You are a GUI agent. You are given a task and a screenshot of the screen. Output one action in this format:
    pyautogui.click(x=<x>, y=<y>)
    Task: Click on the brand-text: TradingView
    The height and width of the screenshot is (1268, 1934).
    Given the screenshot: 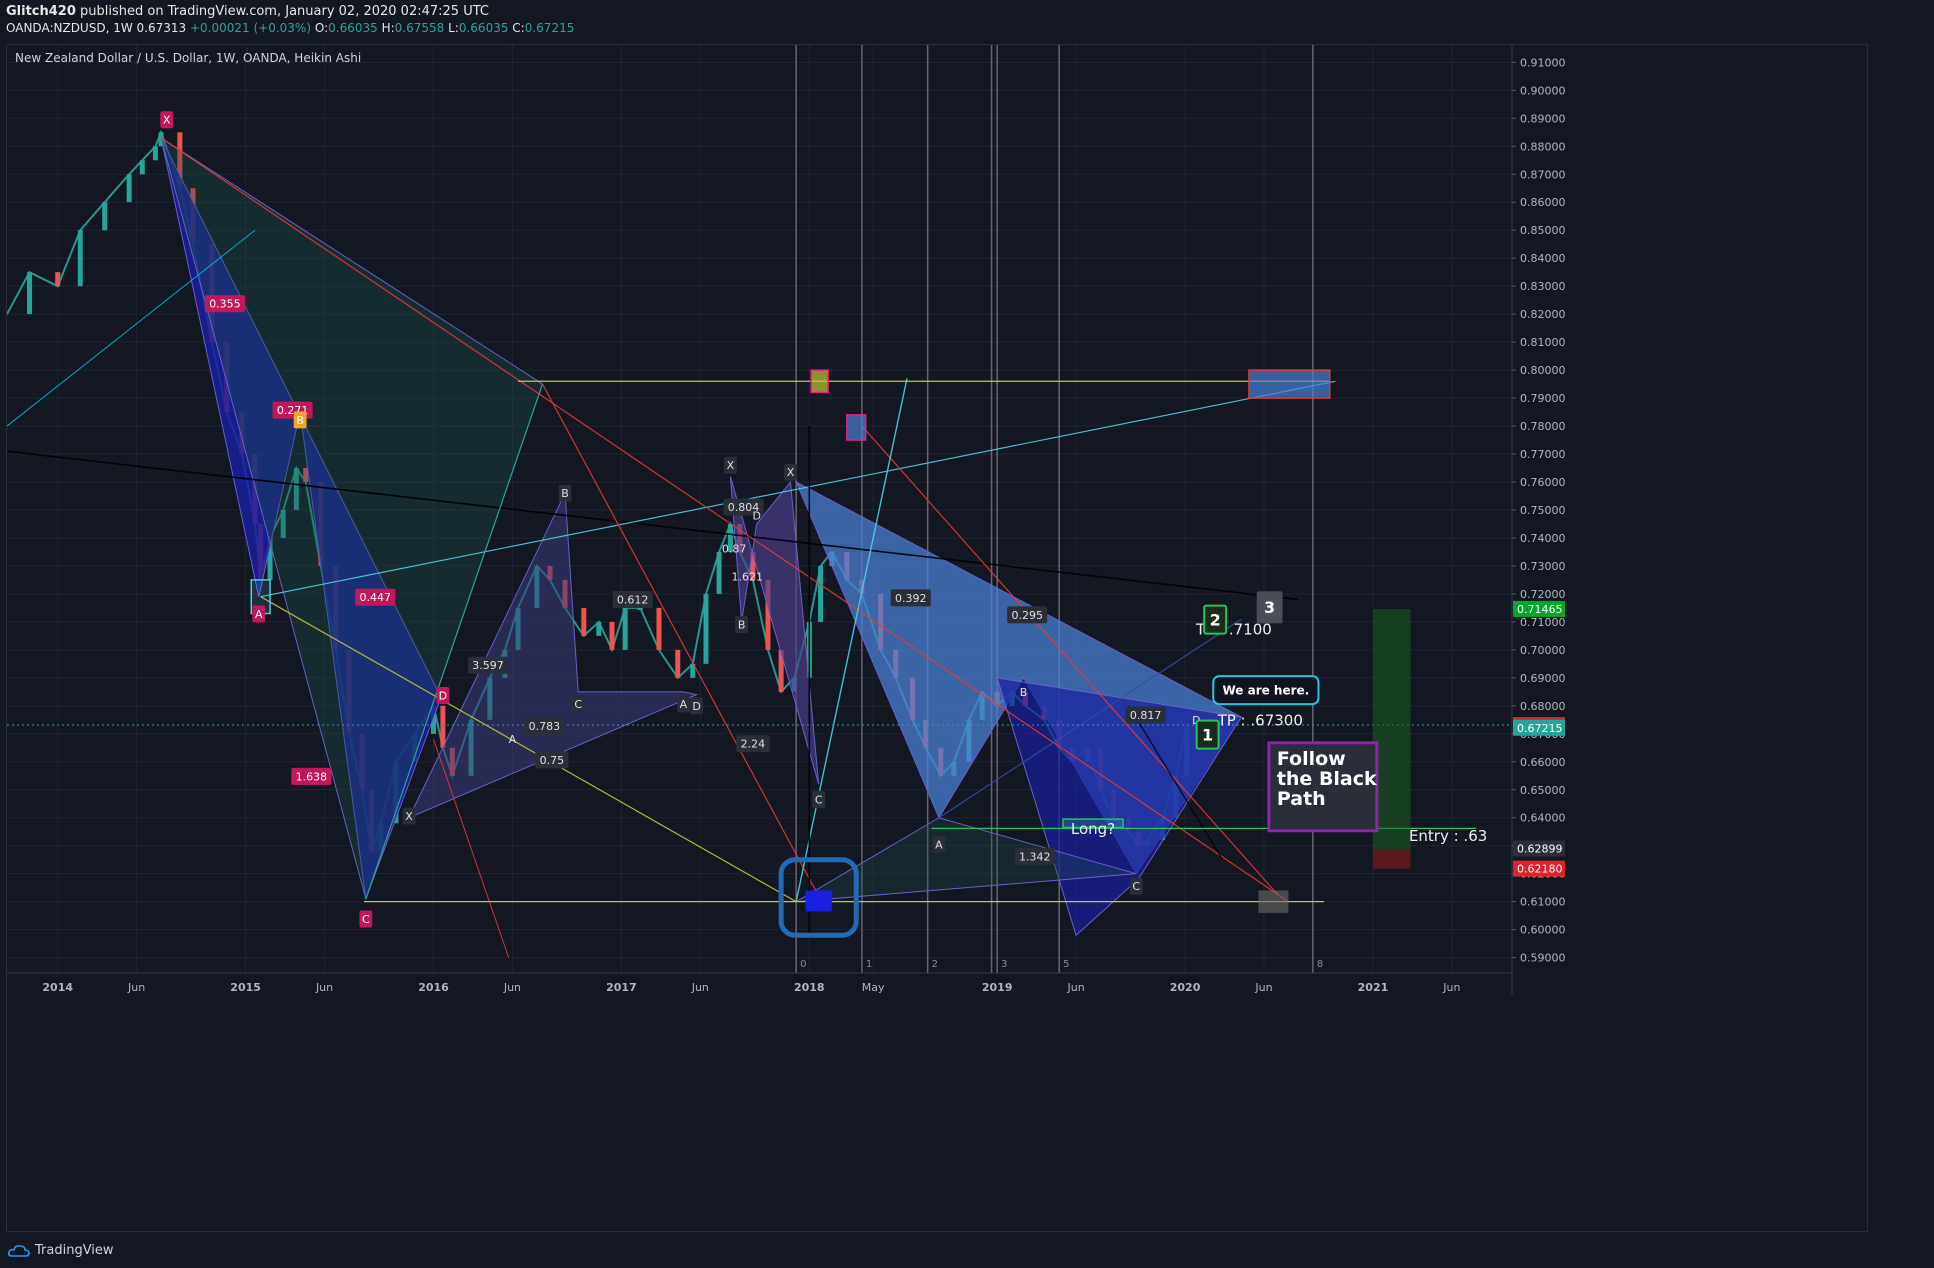 What is the action you would take?
    pyautogui.click(x=74, y=1250)
    